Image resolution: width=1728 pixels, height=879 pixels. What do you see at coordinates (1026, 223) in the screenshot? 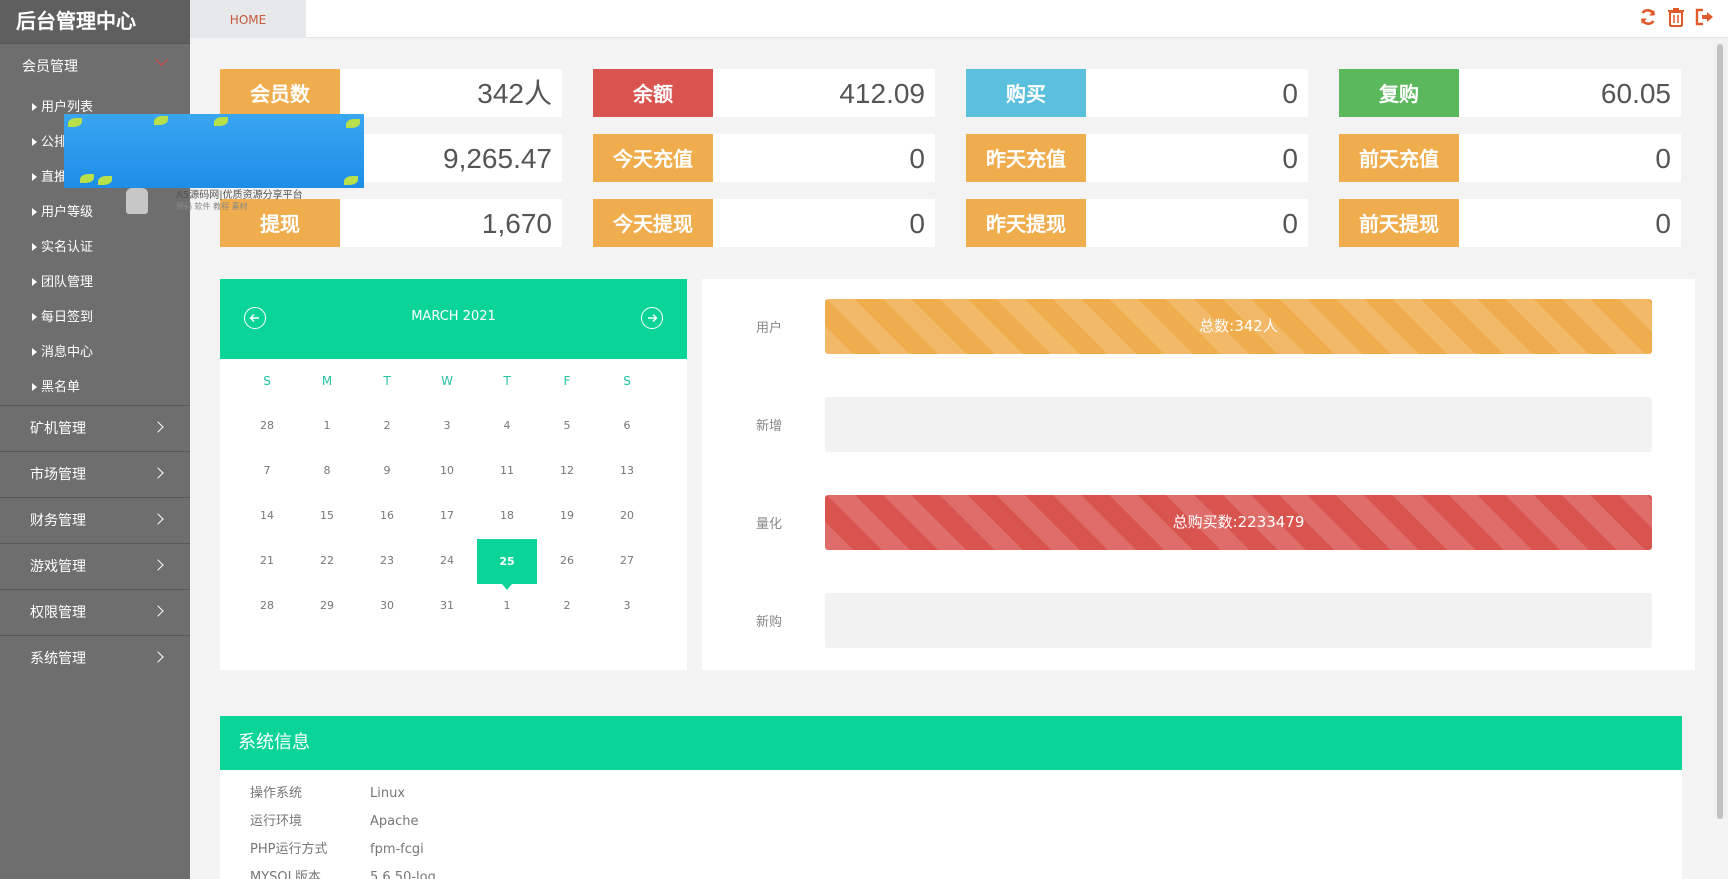
I see `stat-label: 昨天提现` at bounding box center [1026, 223].